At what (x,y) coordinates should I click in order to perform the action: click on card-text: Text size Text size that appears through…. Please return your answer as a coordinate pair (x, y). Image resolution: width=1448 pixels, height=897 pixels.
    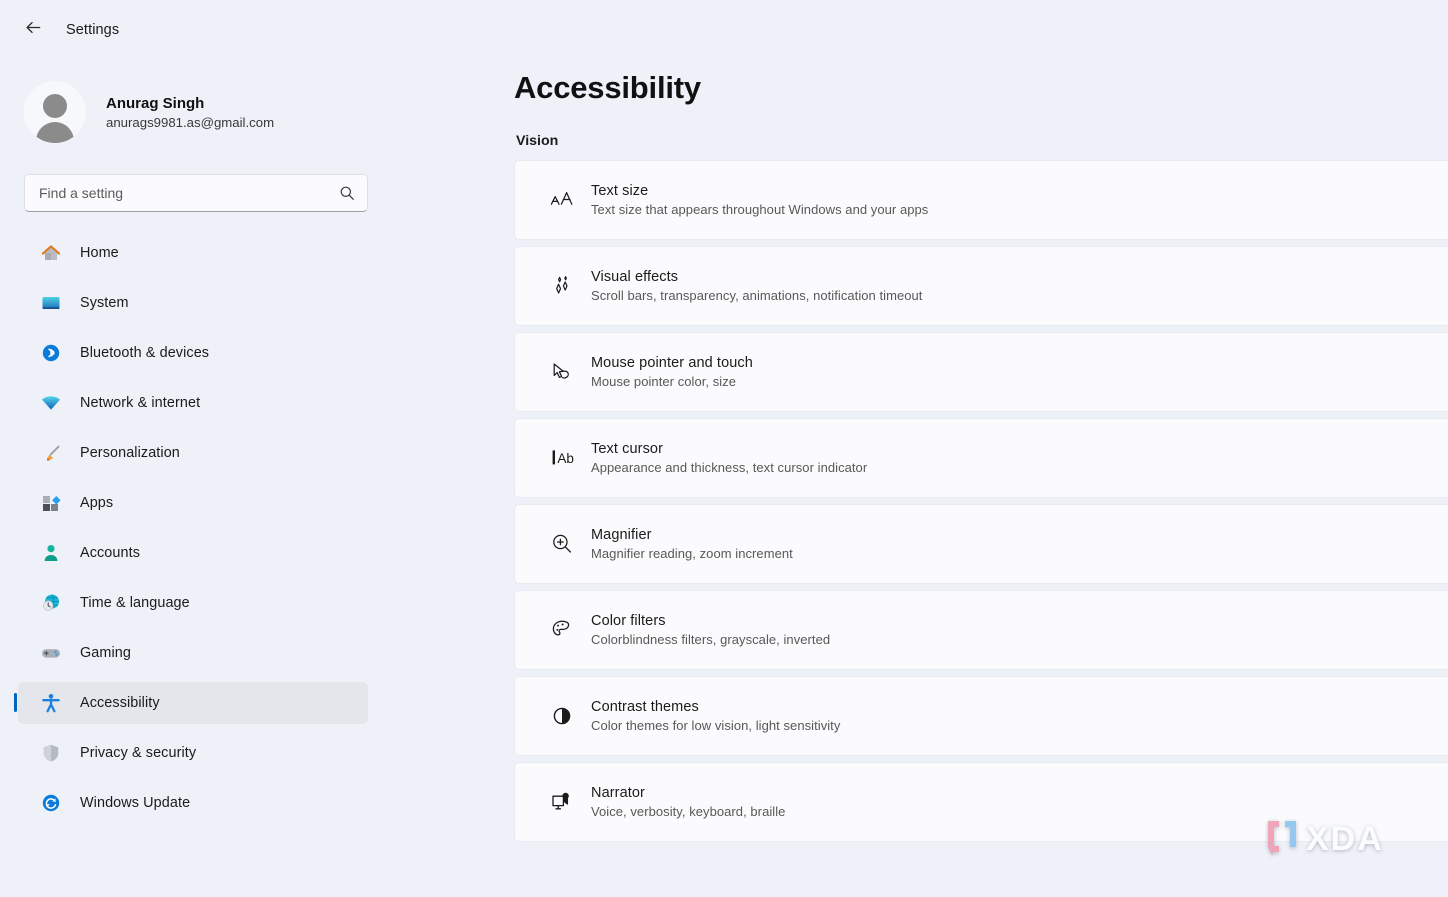
    Looking at the image, I should click on (759, 200).